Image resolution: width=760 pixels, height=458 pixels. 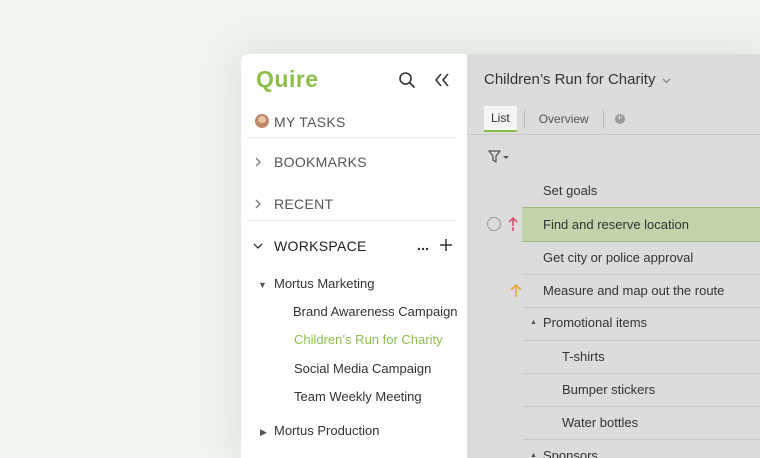 What do you see at coordinates (358, 396) in the screenshot?
I see `tree-item-team-weekly: Team Weekly Meeting` at bounding box center [358, 396].